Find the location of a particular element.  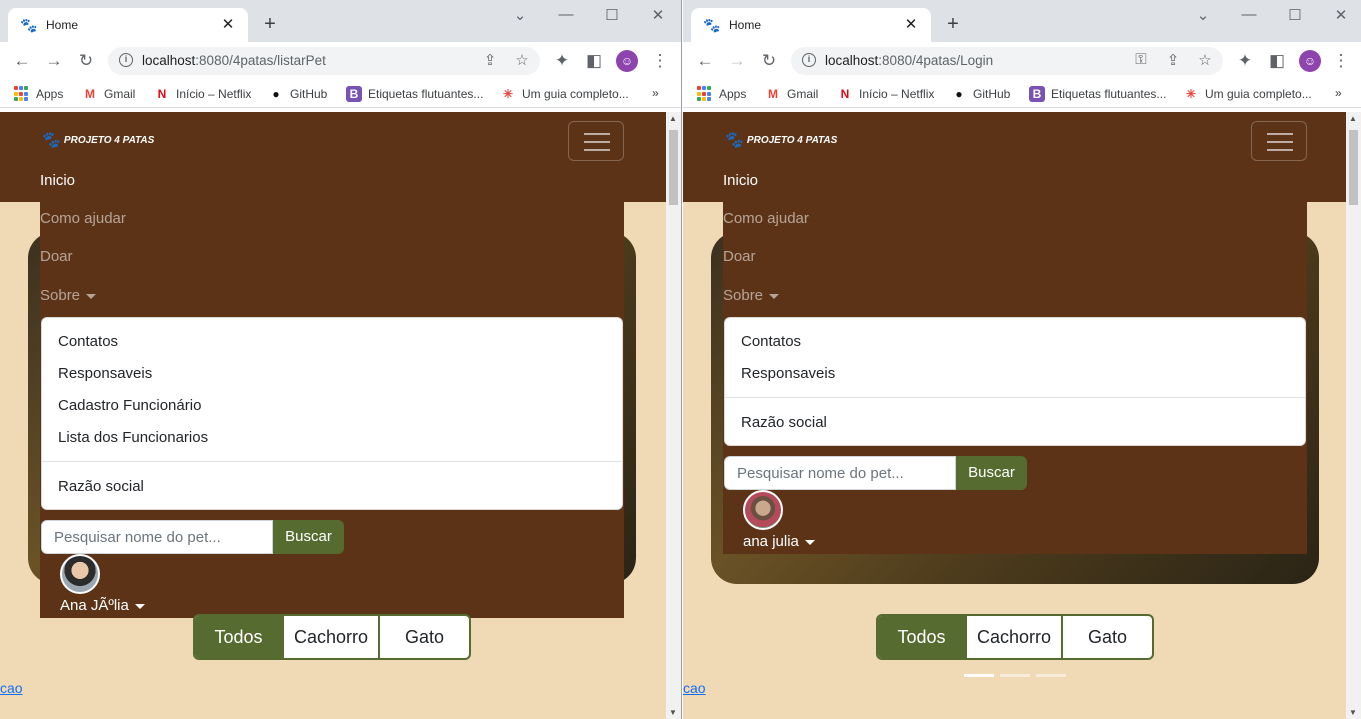

user-name-dropdown: Ana JÃºlia is located at coordinates (102, 605).